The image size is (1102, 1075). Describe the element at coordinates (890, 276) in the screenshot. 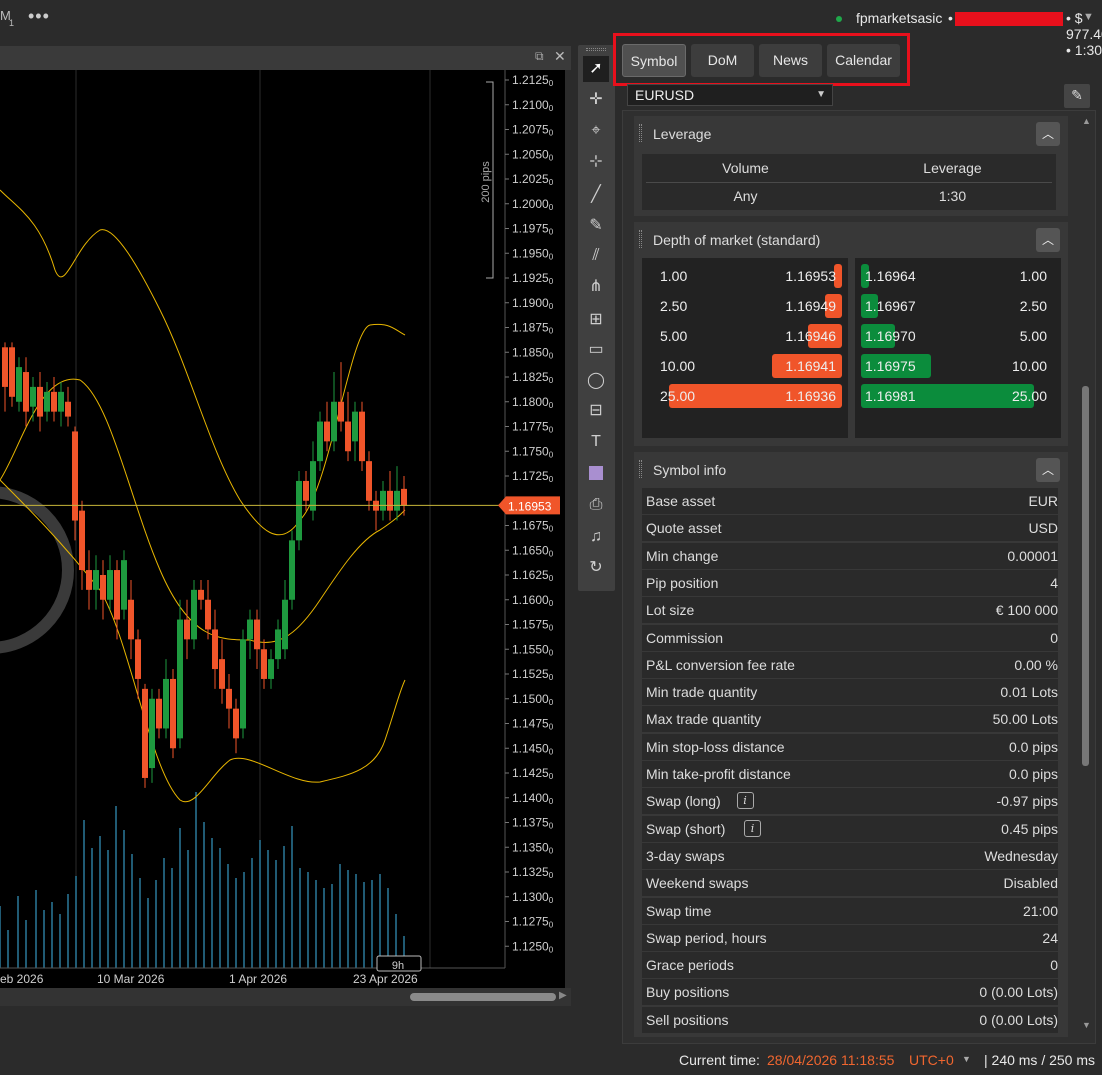

I see `ask-price: 1.16964` at that location.